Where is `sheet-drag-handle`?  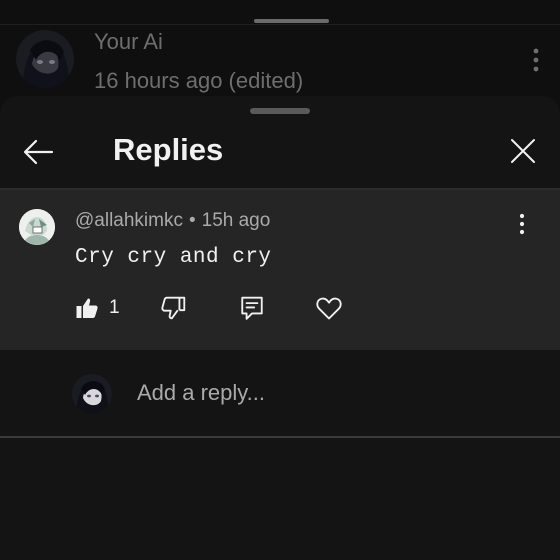 sheet-drag-handle is located at coordinates (280, 111).